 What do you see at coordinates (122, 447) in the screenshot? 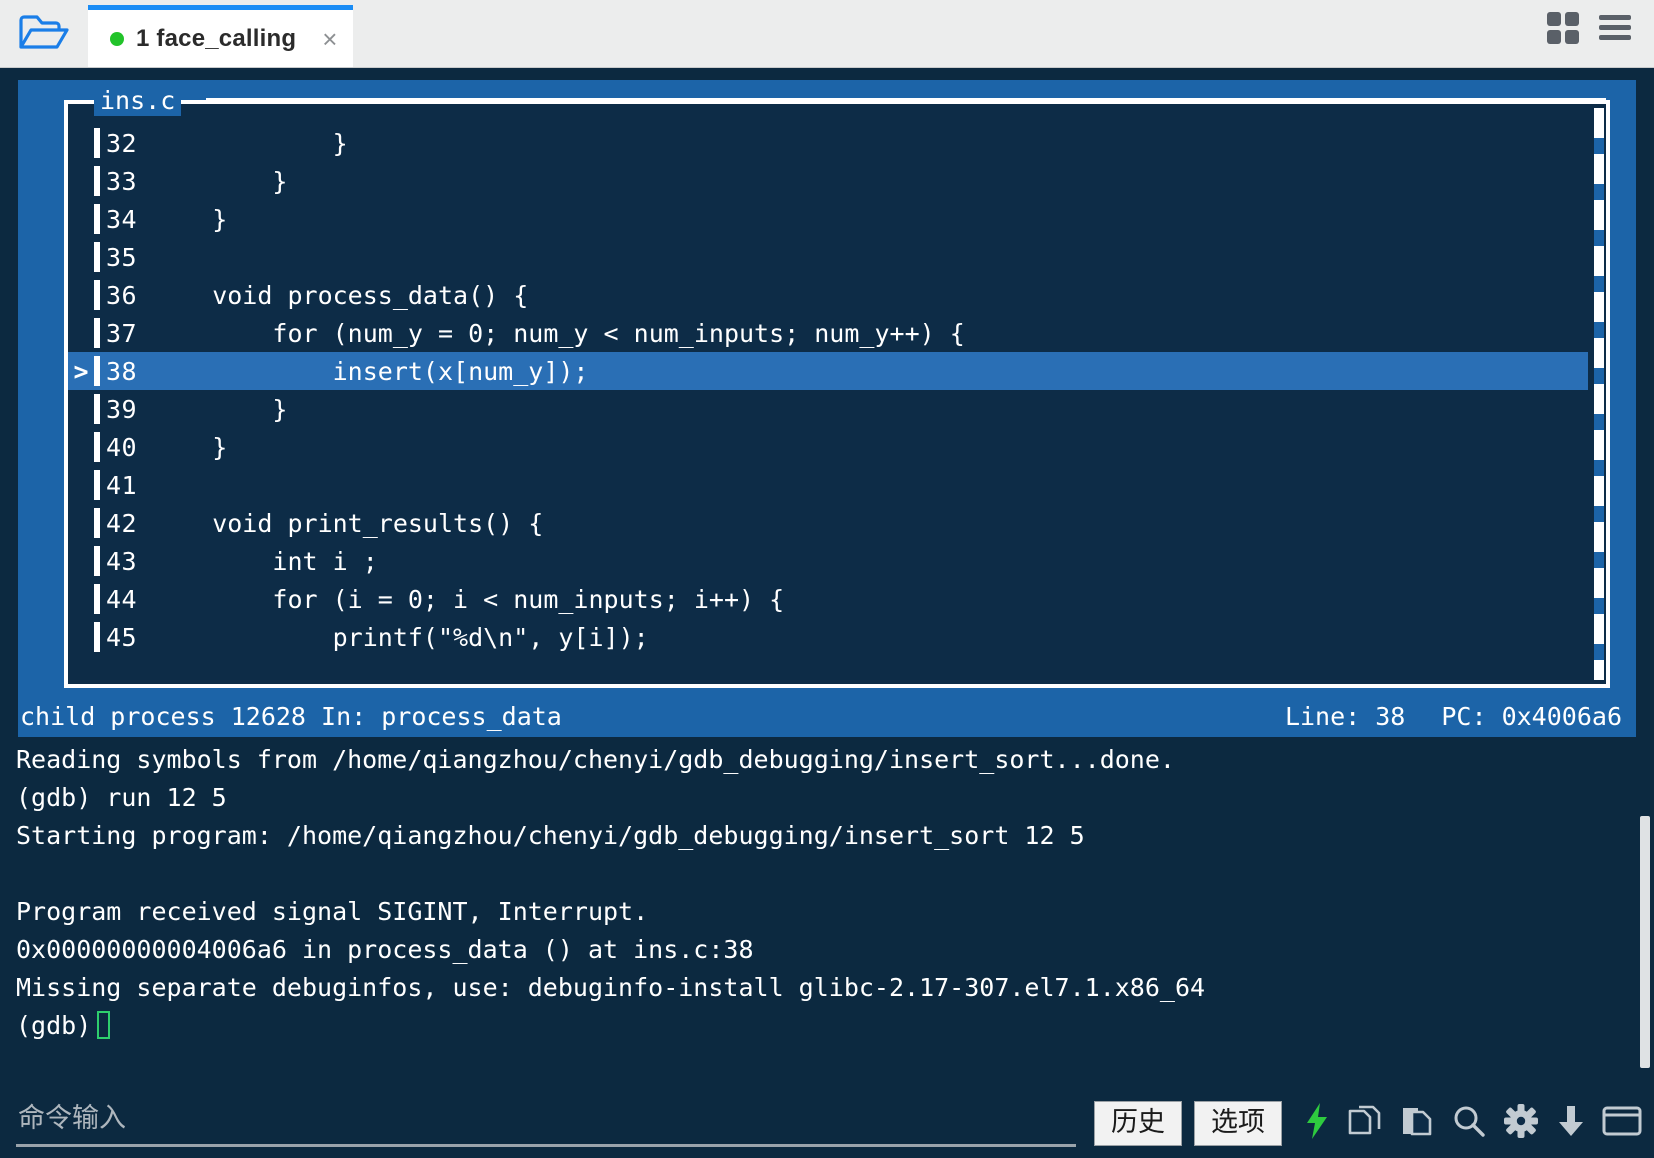
I see `line-number: 40` at bounding box center [122, 447].